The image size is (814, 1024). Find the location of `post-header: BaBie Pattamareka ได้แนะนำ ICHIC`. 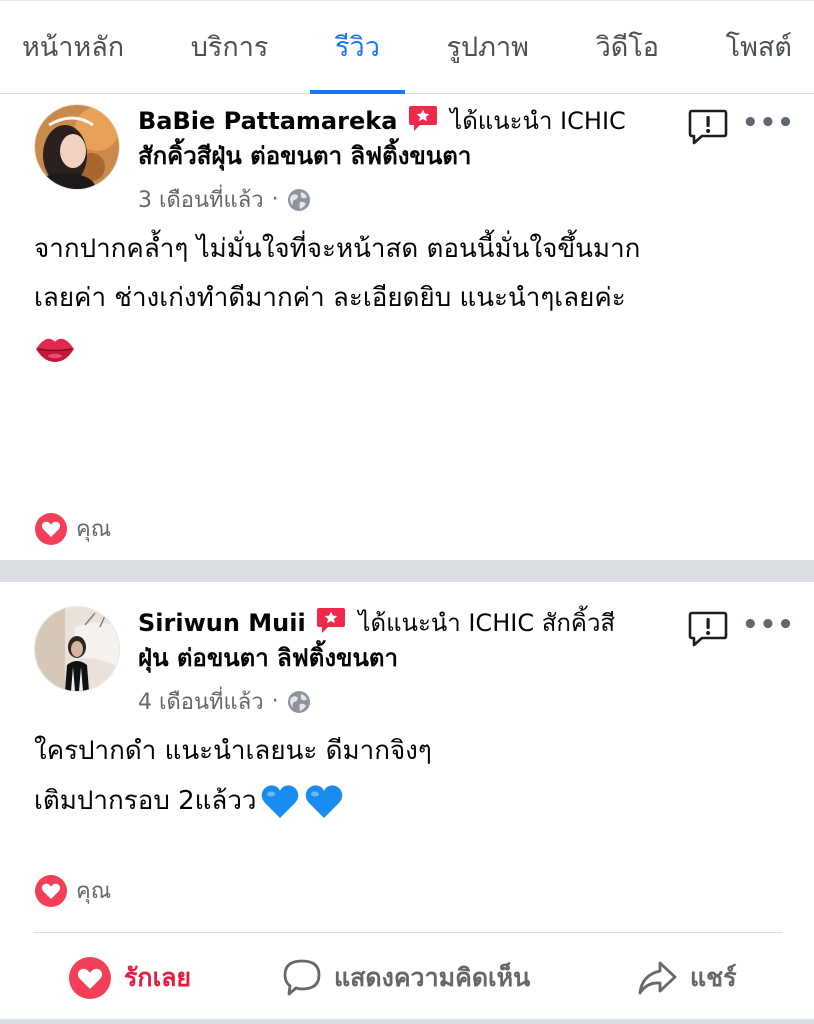

post-header: BaBie Pattamareka ได้แนะนำ ICHIC is located at coordinates (393, 121).